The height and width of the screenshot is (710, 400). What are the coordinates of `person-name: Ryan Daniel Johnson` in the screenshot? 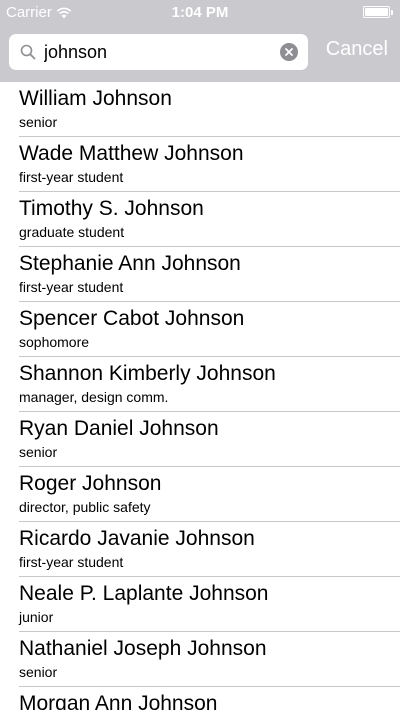 It's located at (119, 428).